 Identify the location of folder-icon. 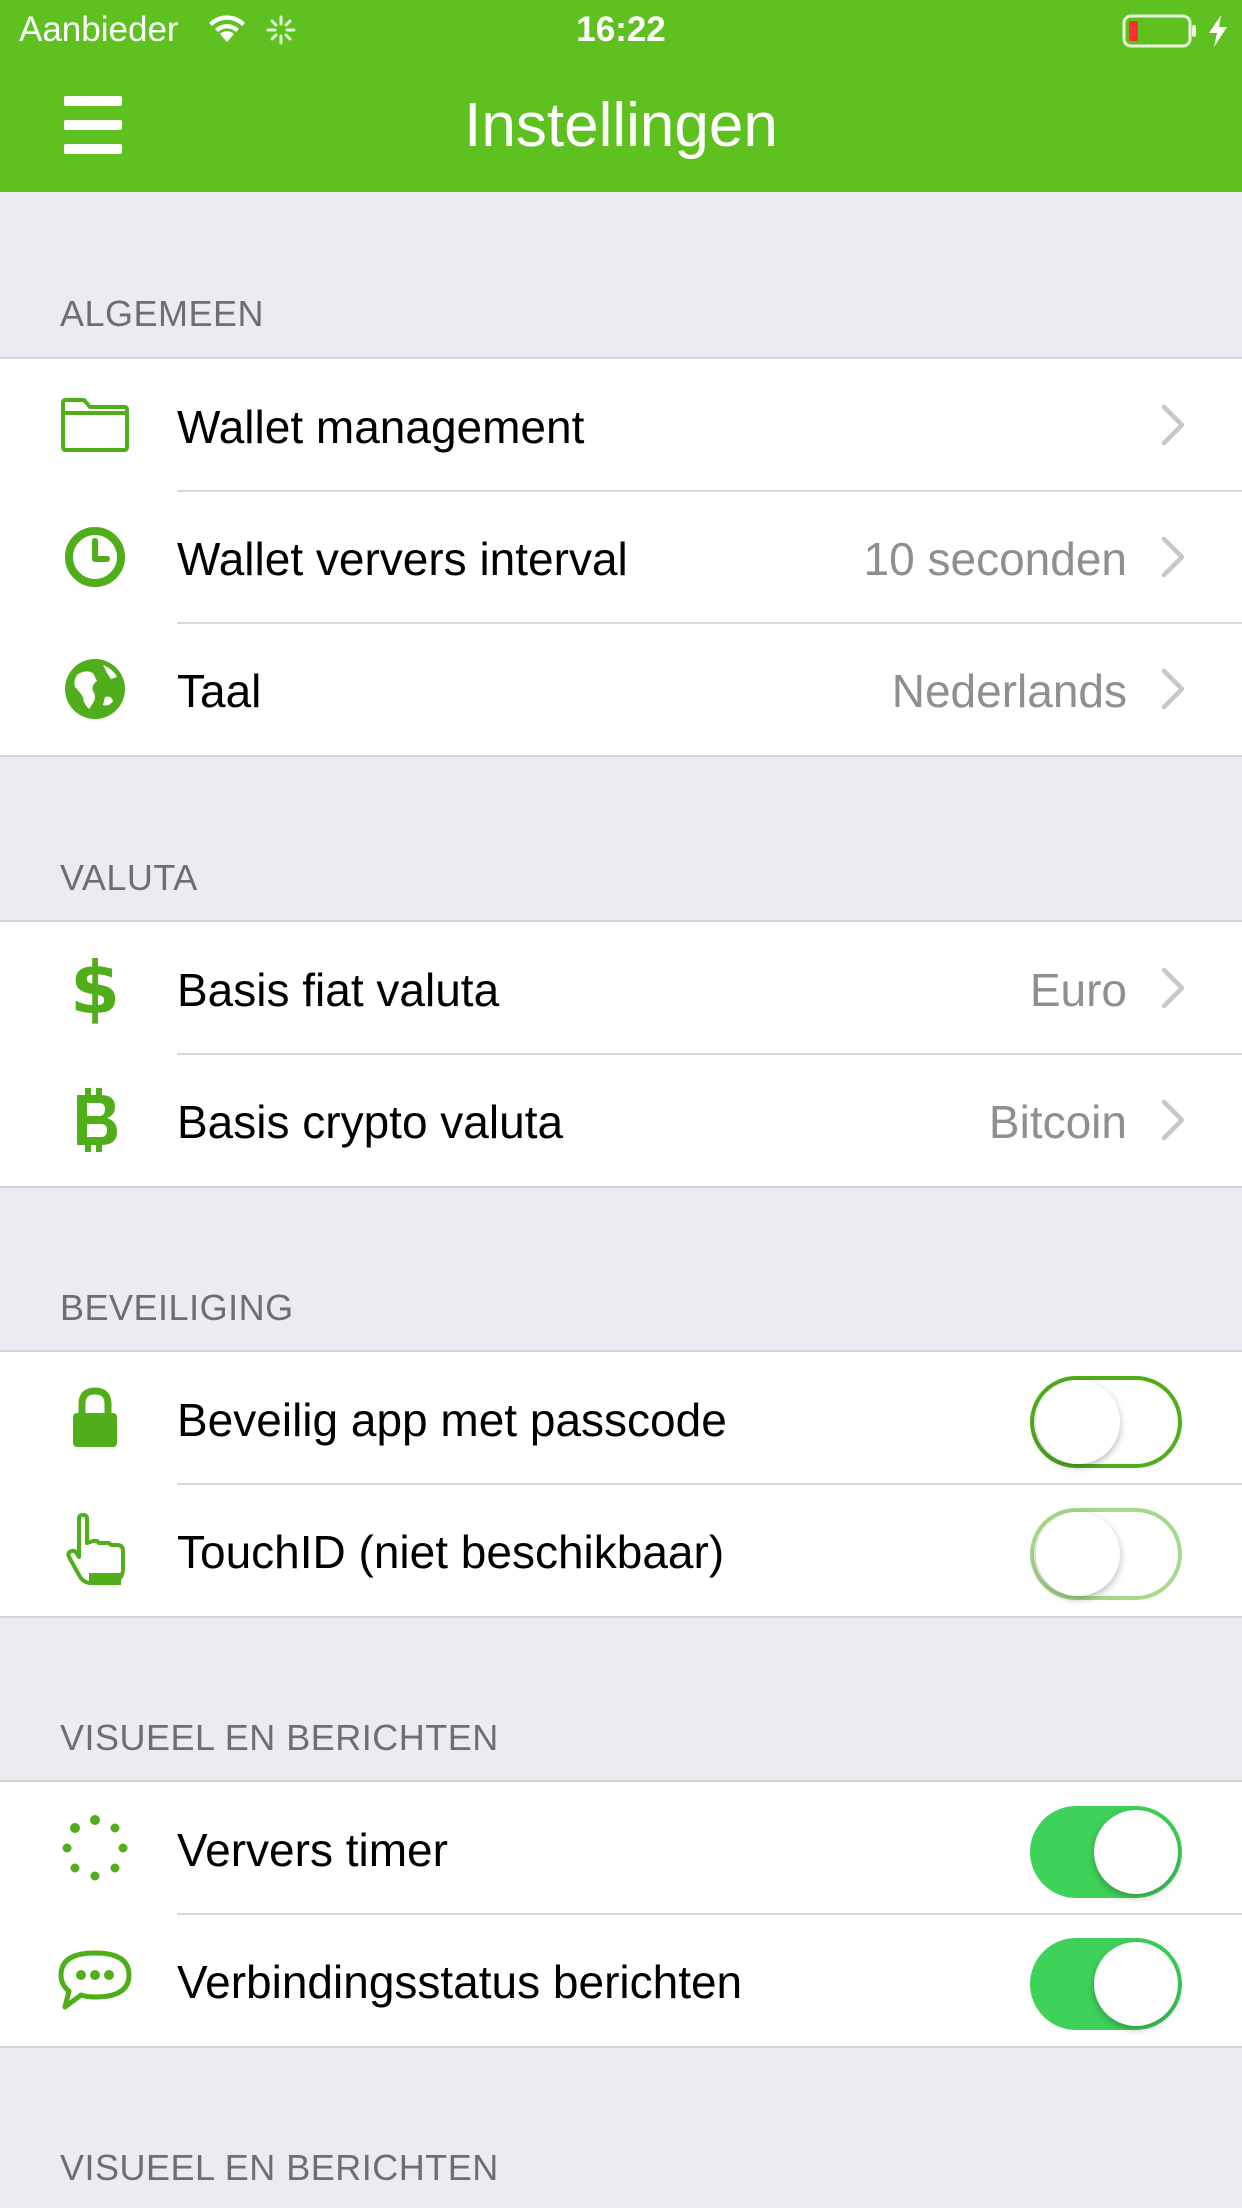
(95, 425).